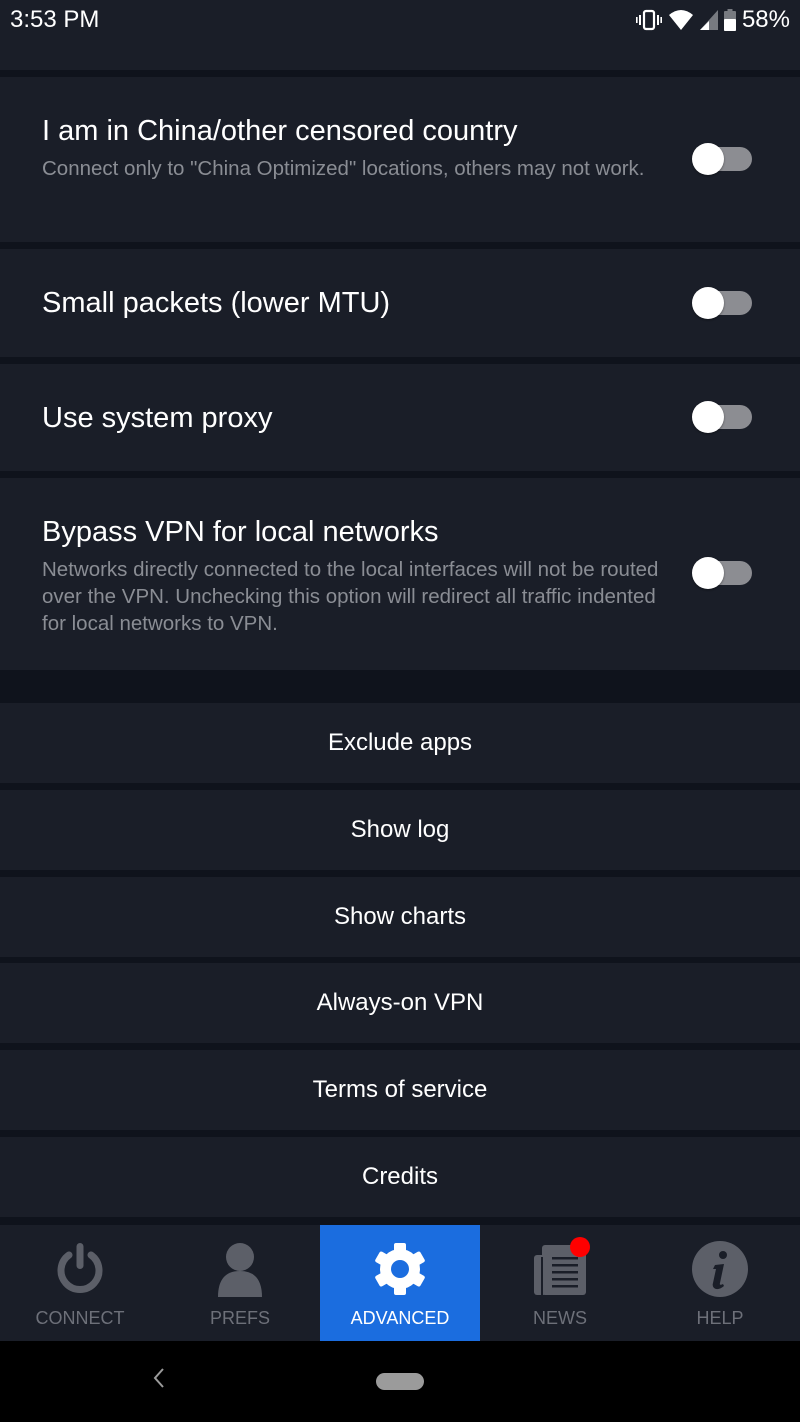 The width and height of the screenshot is (800, 1422). I want to click on back-icon, so click(159, 1380).